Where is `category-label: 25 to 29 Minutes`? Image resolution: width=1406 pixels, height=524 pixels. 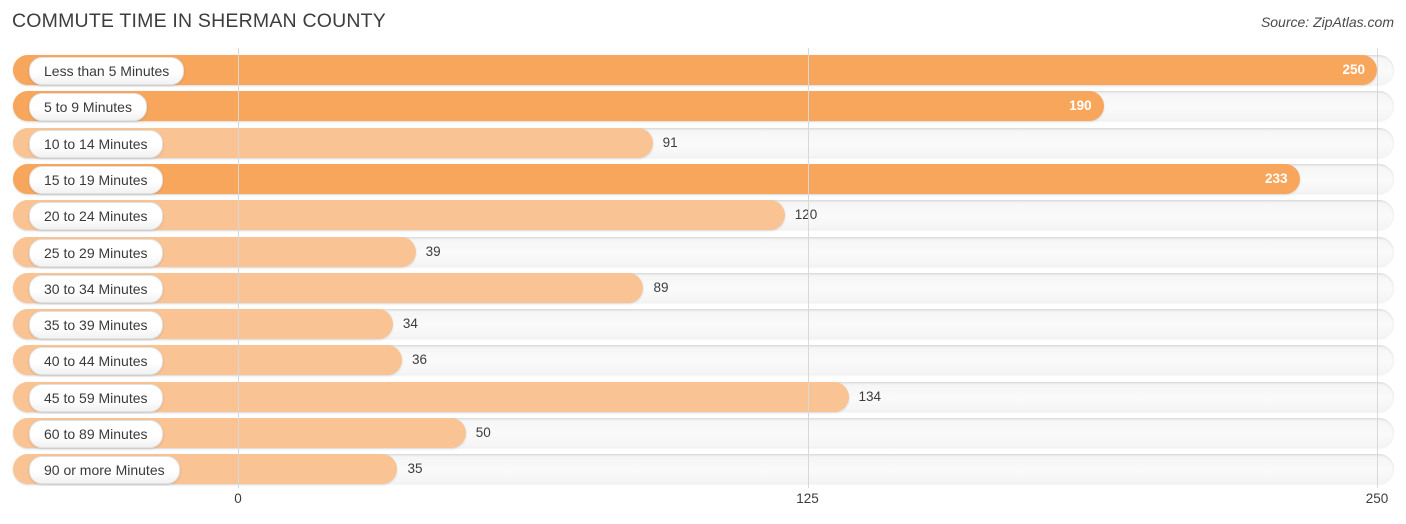 category-label: 25 to 29 Minutes is located at coordinates (96, 252).